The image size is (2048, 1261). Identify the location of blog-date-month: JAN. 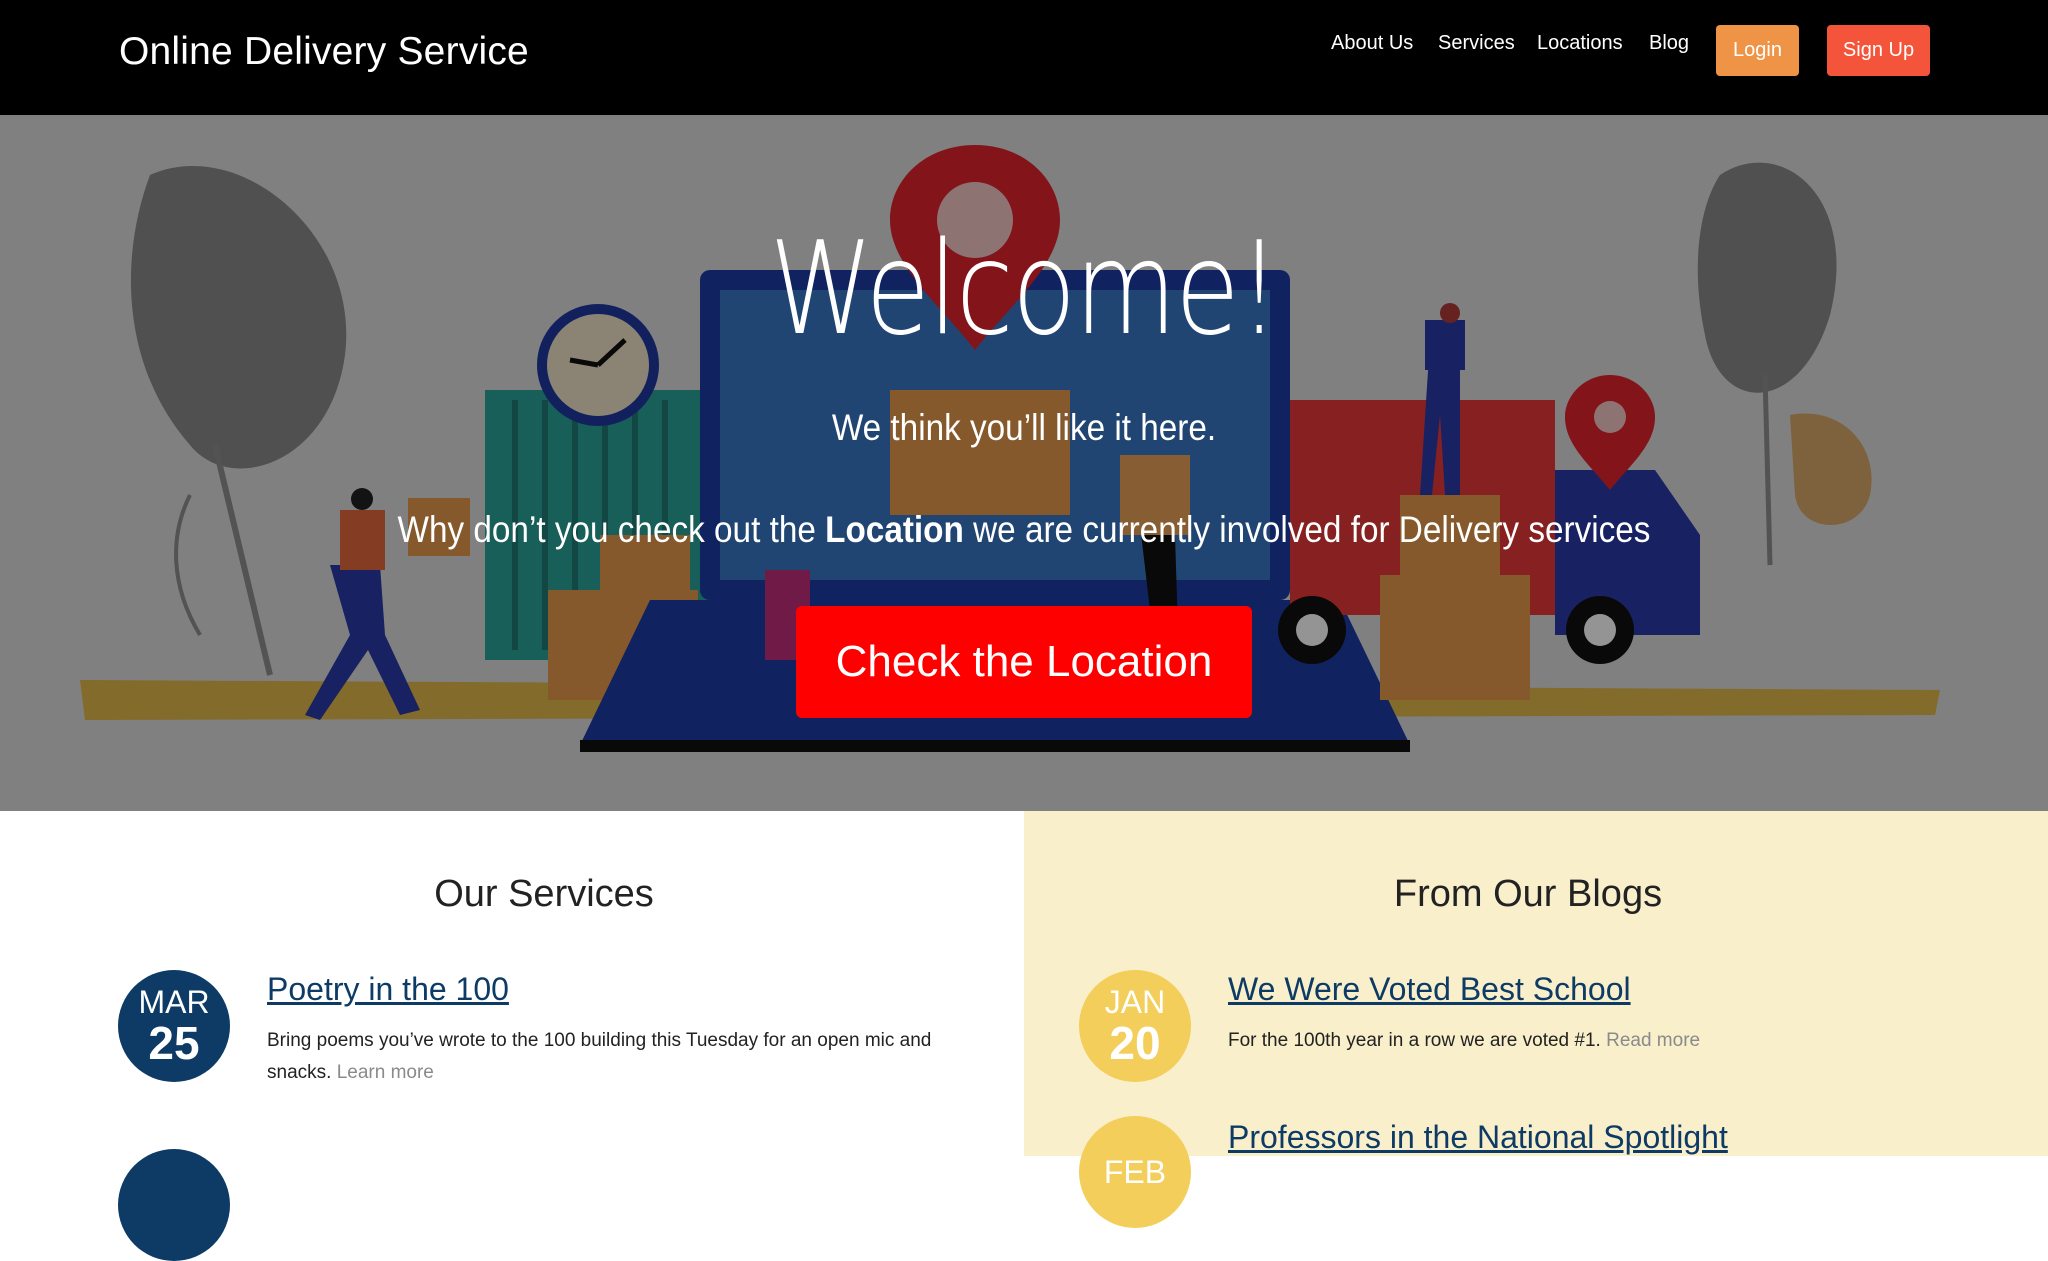
(1135, 1002).